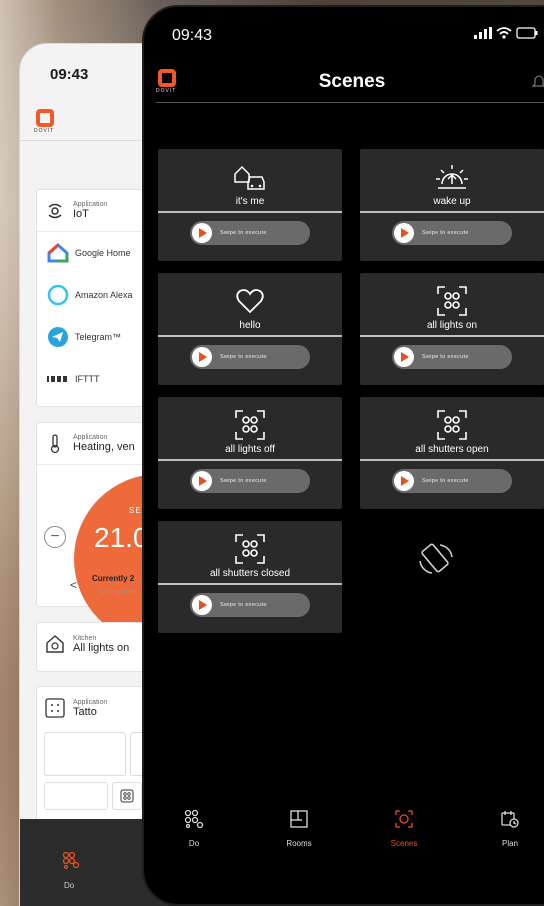 The height and width of the screenshot is (906, 544). Describe the element at coordinates (250, 301) in the screenshot. I see `heart-icon` at that location.